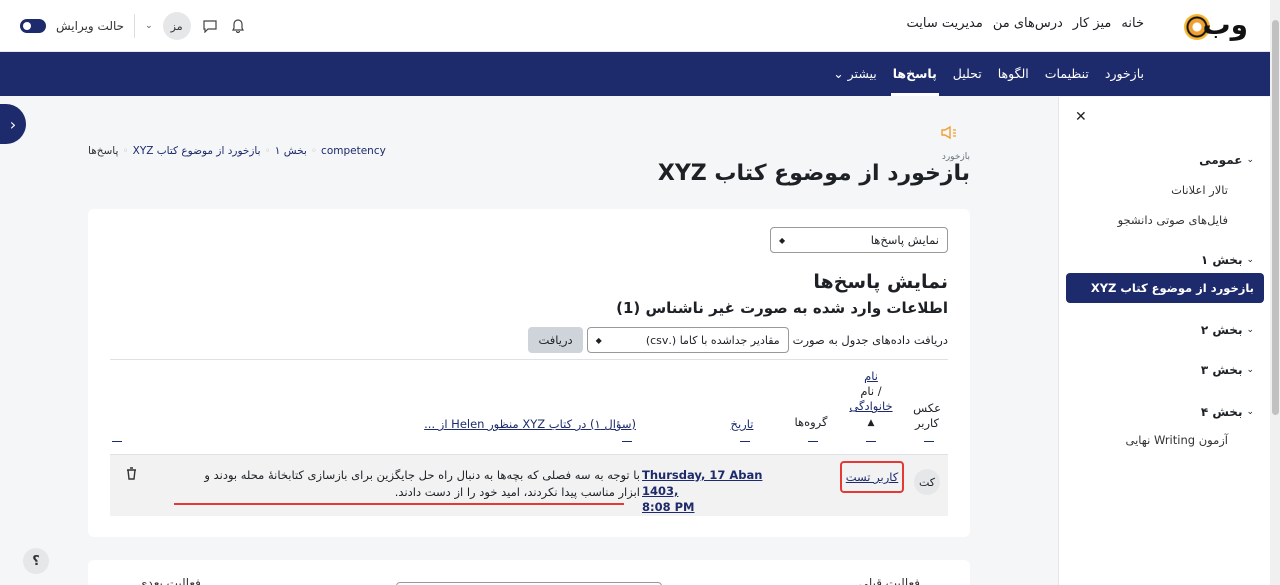 Image resolution: width=1280 pixels, height=585 pixels. What do you see at coordinates (291, 151) in the screenshot?
I see `breadcrumb-section: بخش ۱` at bounding box center [291, 151].